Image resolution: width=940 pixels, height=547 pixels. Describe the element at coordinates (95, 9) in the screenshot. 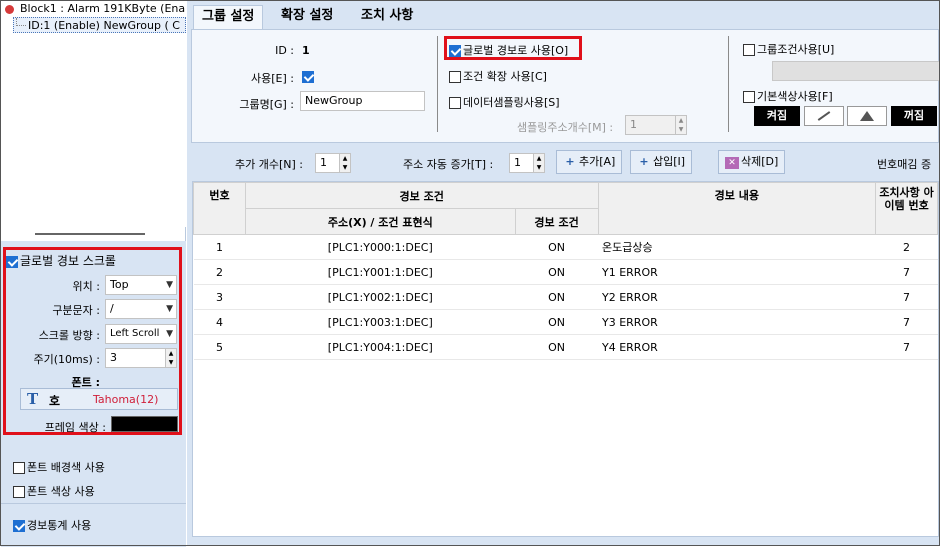

I see `tree-item-block: Block1 : Alarm 191KByte (Enable)` at that location.